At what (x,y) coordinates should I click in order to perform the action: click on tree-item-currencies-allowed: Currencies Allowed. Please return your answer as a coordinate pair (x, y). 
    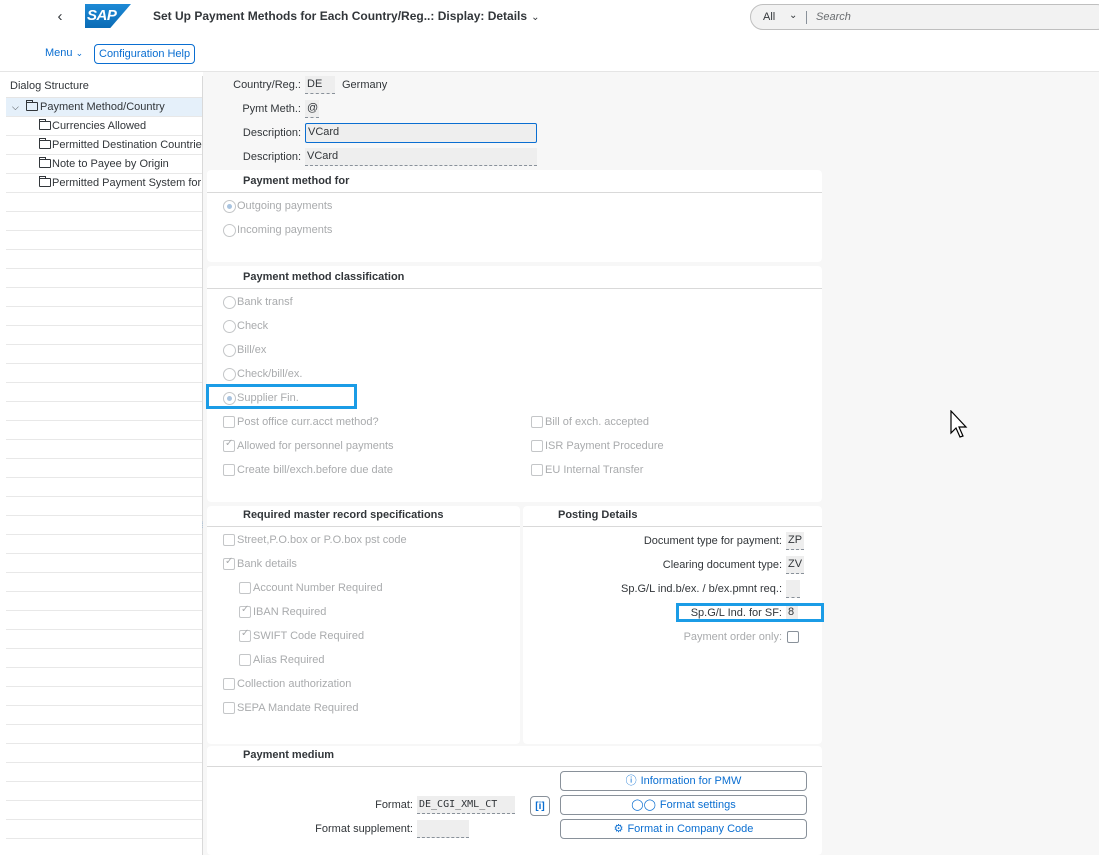
    Looking at the image, I should click on (104, 126).